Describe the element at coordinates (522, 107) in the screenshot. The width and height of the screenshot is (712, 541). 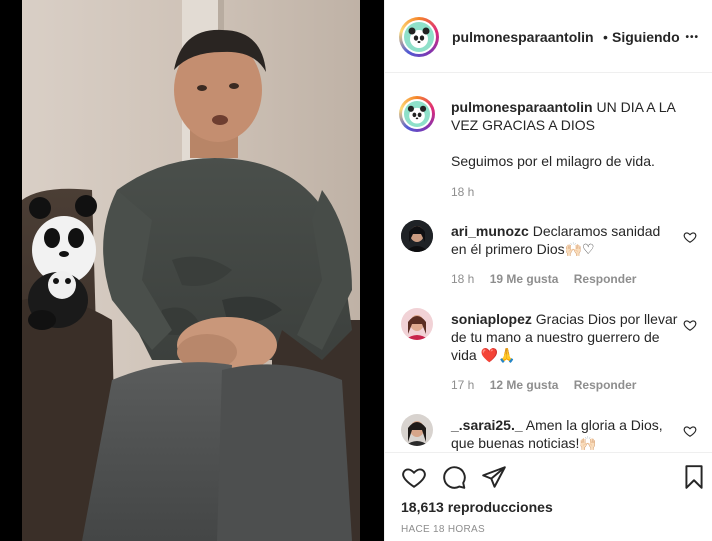
I see `caption-username: pulmonesparaantolin` at that location.